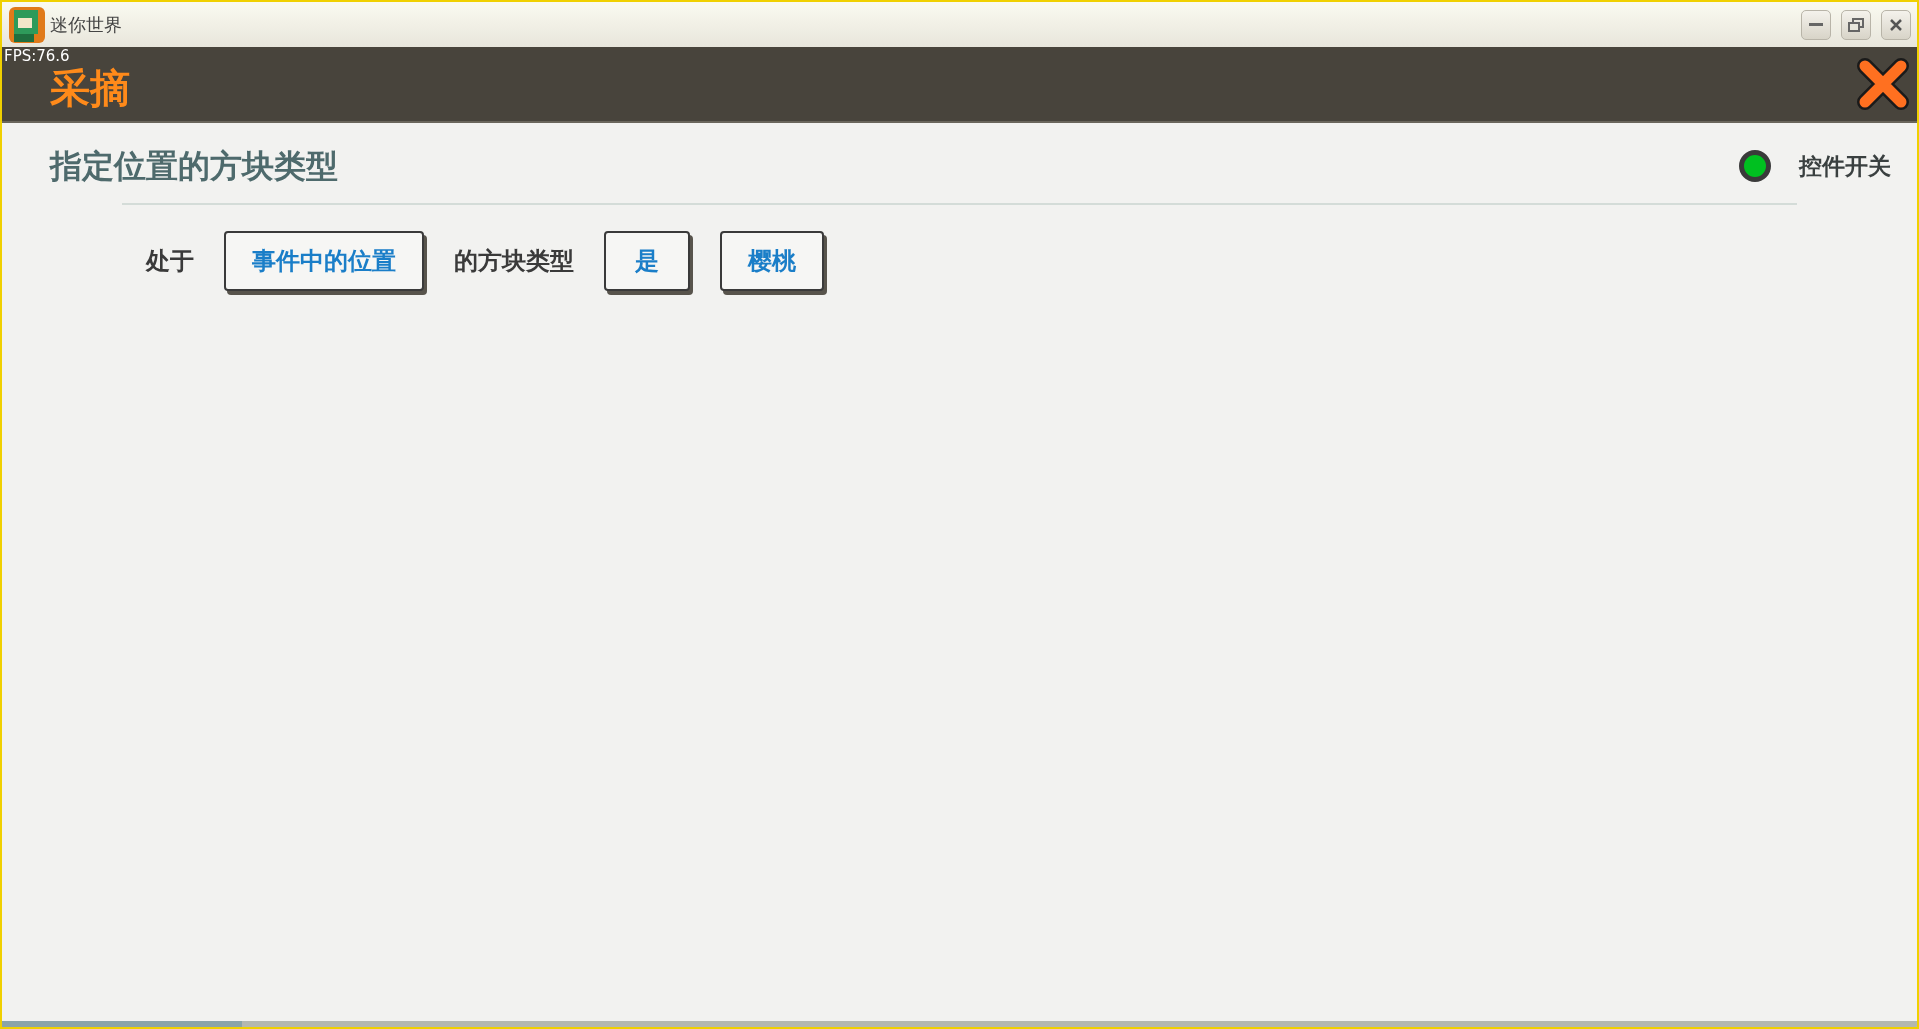 The width and height of the screenshot is (1919, 1029). I want to click on toggle-switch, so click(1755, 166).